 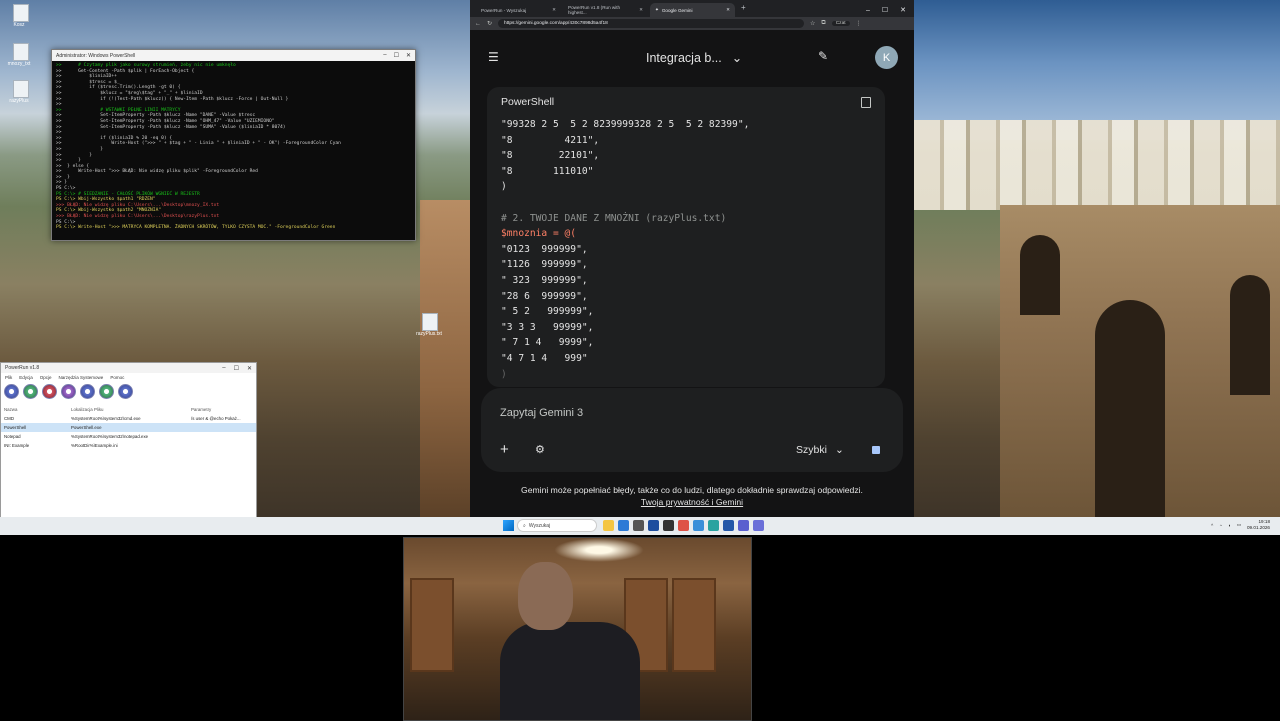 I want to click on code-line: ), so click(x=504, y=187).